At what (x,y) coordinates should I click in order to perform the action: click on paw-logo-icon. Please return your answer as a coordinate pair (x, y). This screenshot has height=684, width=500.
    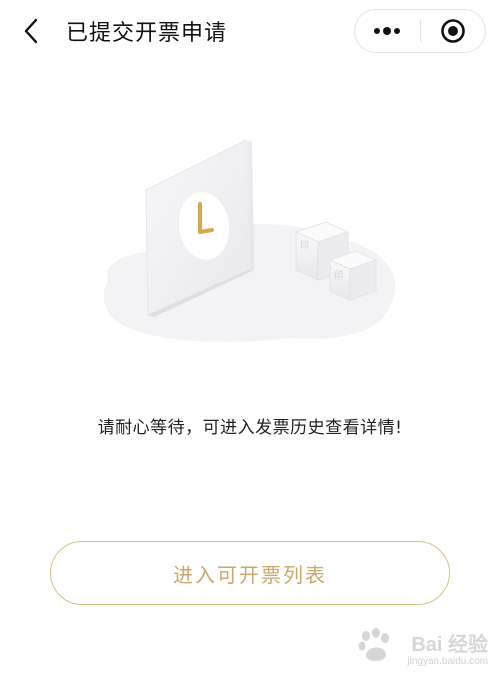
    Looking at the image, I should click on (373, 645).